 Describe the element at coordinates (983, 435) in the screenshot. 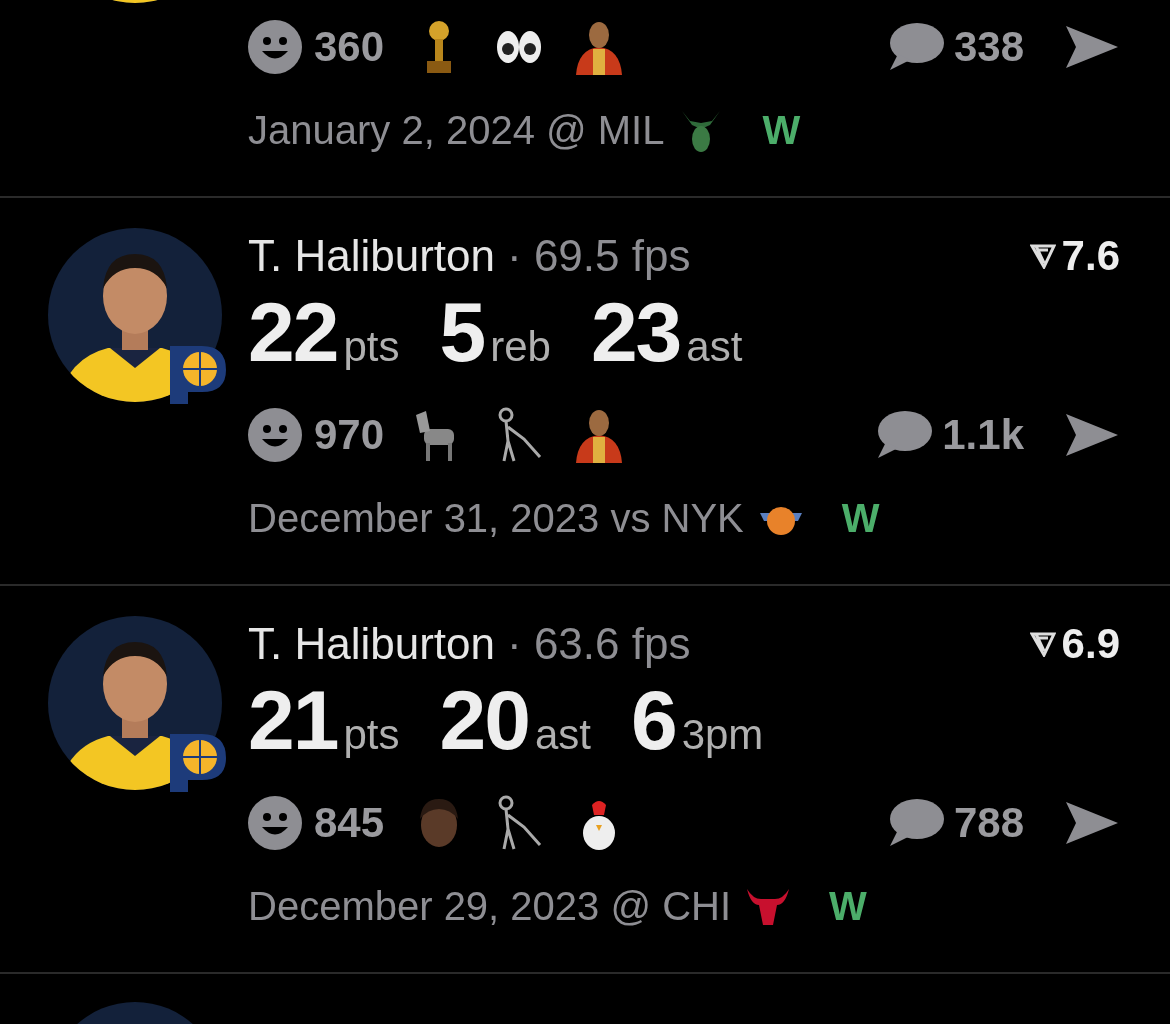

I see `comment-count: 1.1k` at that location.